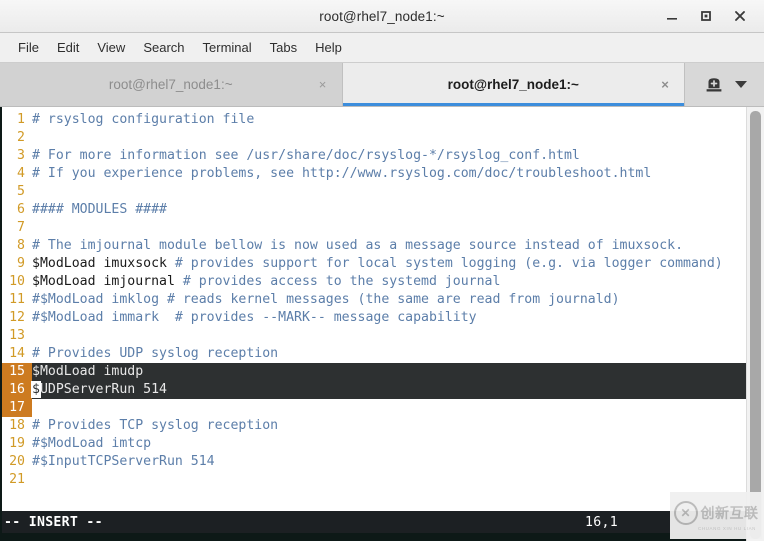  Describe the element at coordinates (92, 443) in the screenshot. I see `line-text: #$ModLoad imtcp` at that location.